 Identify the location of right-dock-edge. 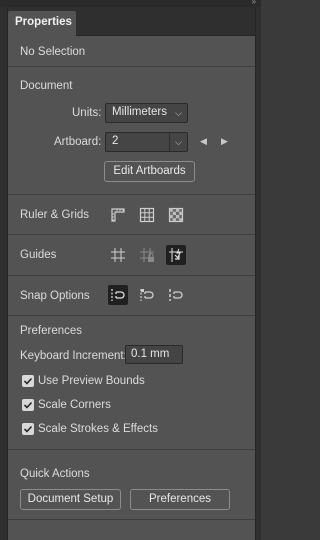
(258, 273).